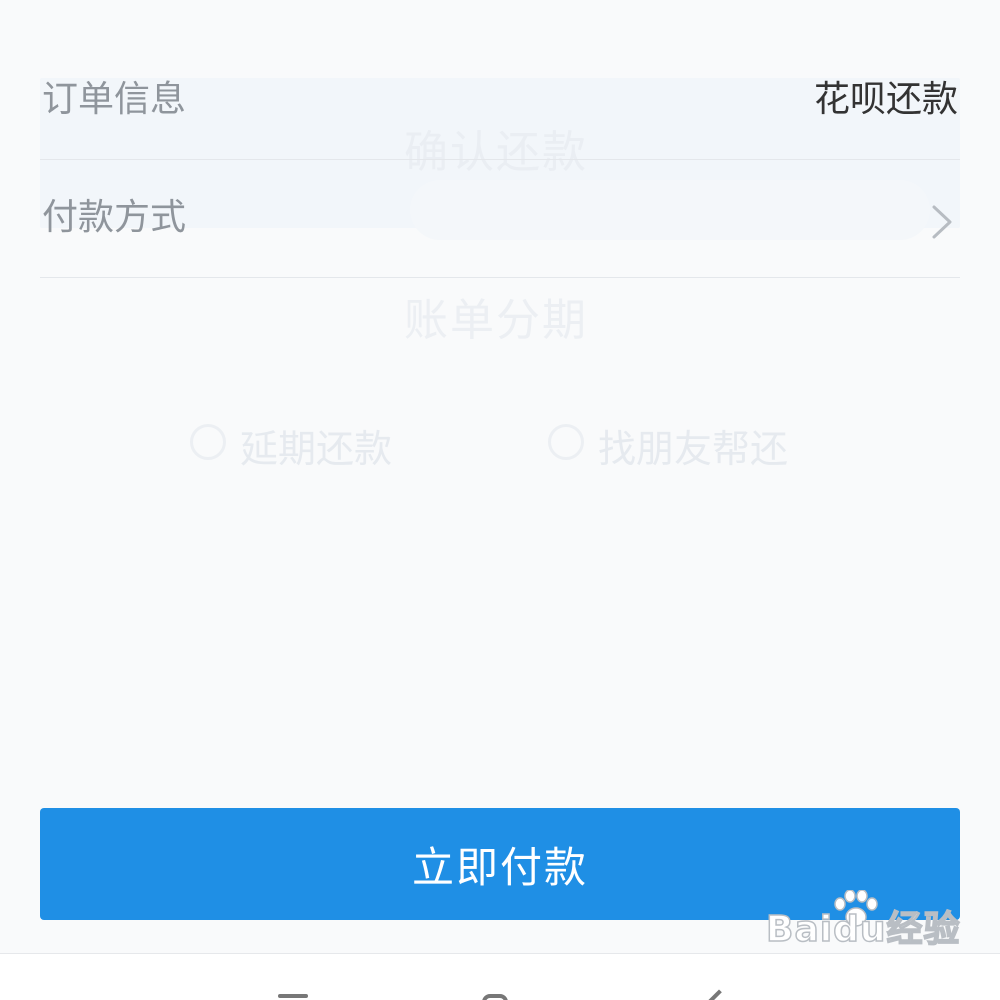 This screenshot has height=1000, width=1000. I want to click on back-icon, so click(719, 994).